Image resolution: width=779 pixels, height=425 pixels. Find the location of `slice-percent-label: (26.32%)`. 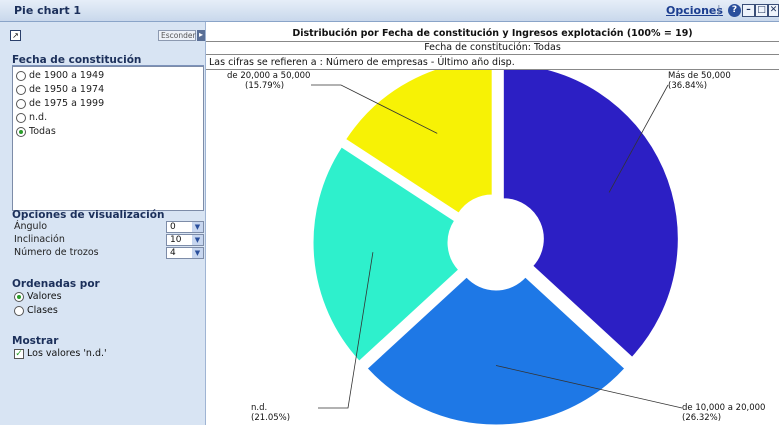

slice-percent-label: (26.32%) is located at coordinates (701, 418).